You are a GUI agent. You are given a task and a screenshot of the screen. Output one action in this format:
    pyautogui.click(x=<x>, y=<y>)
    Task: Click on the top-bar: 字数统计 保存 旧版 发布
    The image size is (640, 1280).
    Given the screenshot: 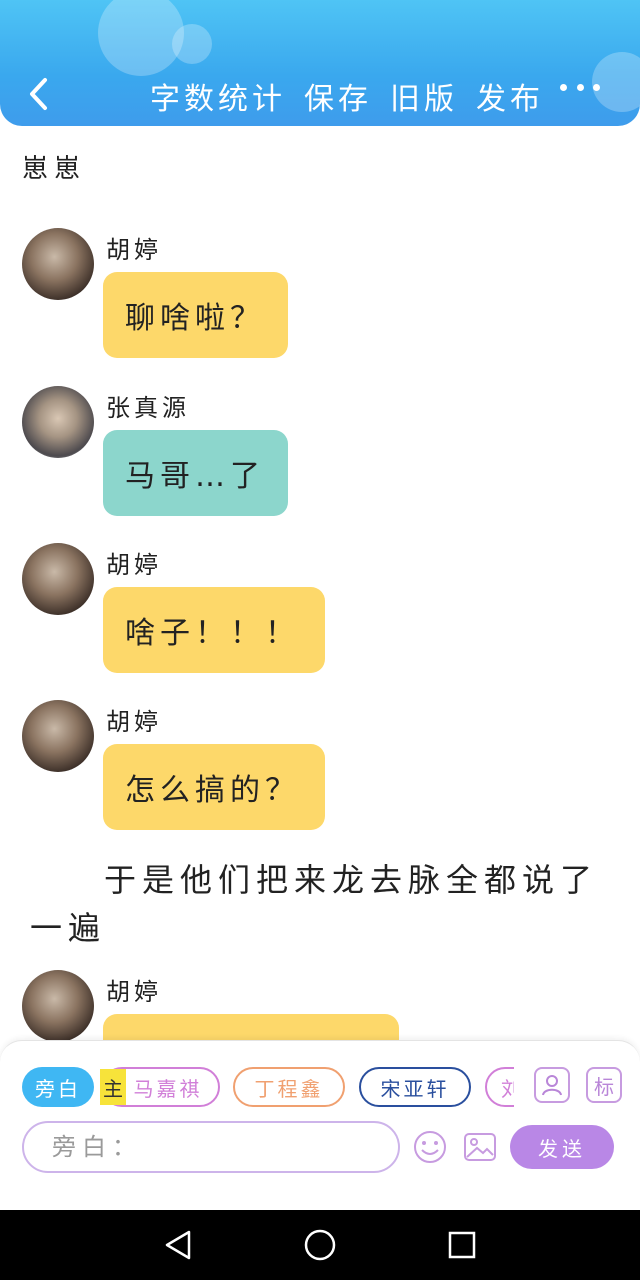 What is the action you would take?
    pyautogui.click(x=320, y=63)
    